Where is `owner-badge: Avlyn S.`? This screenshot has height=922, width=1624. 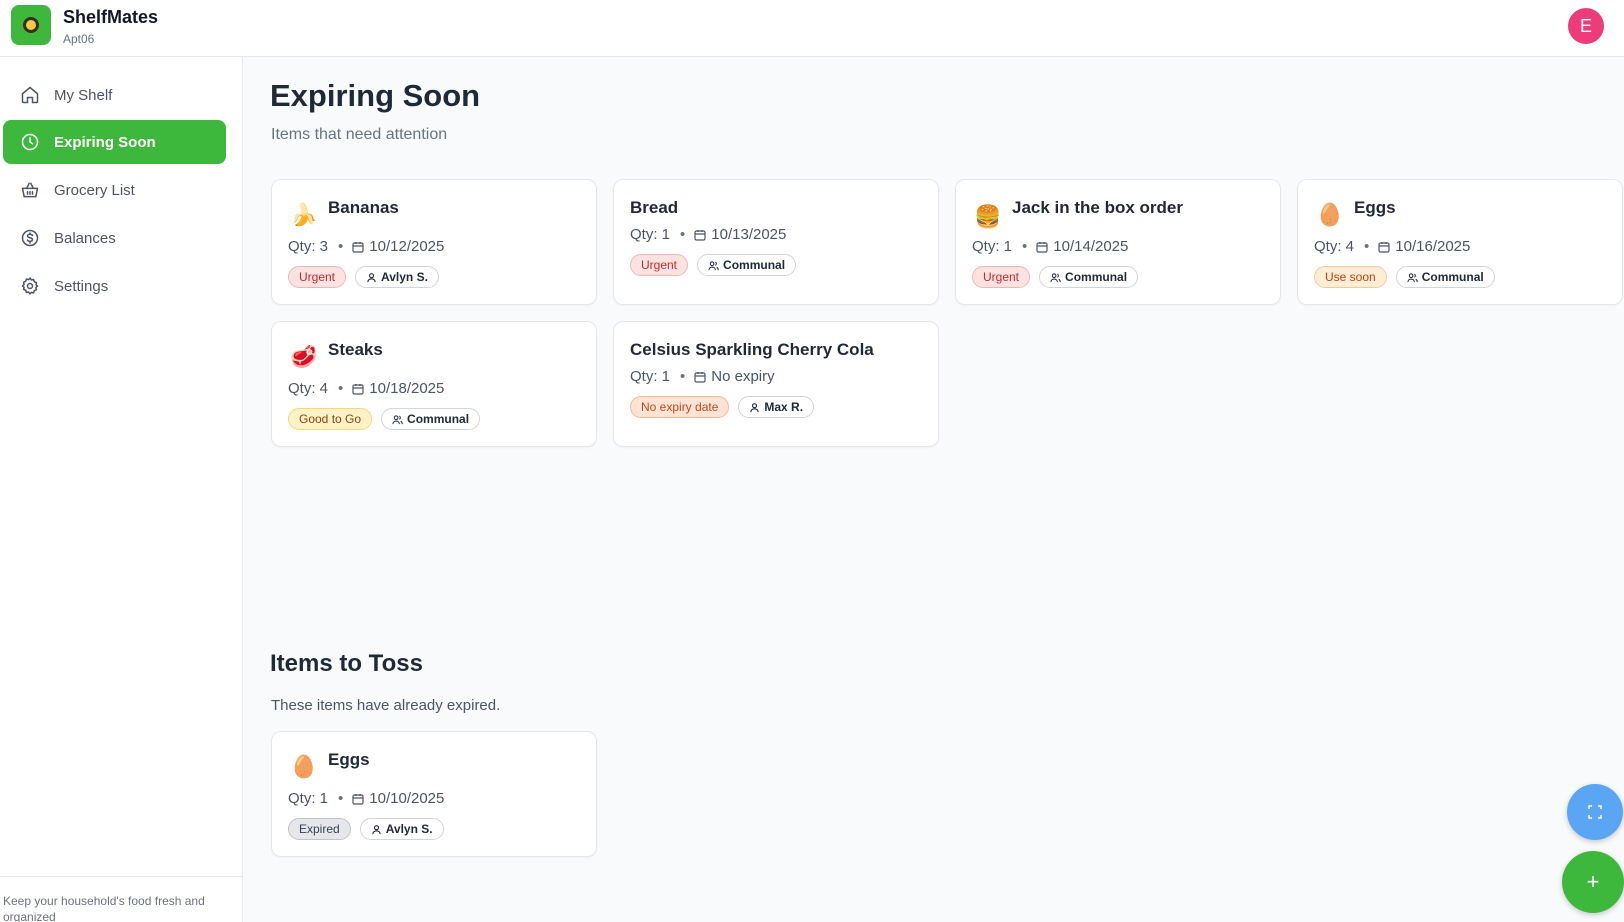
owner-badge: Avlyn S. is located at coordinates (401, 829).